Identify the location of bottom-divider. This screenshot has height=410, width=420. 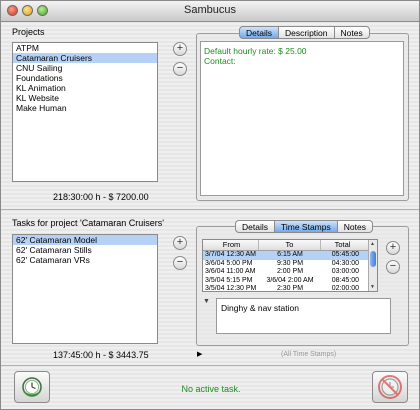
(210, 365).